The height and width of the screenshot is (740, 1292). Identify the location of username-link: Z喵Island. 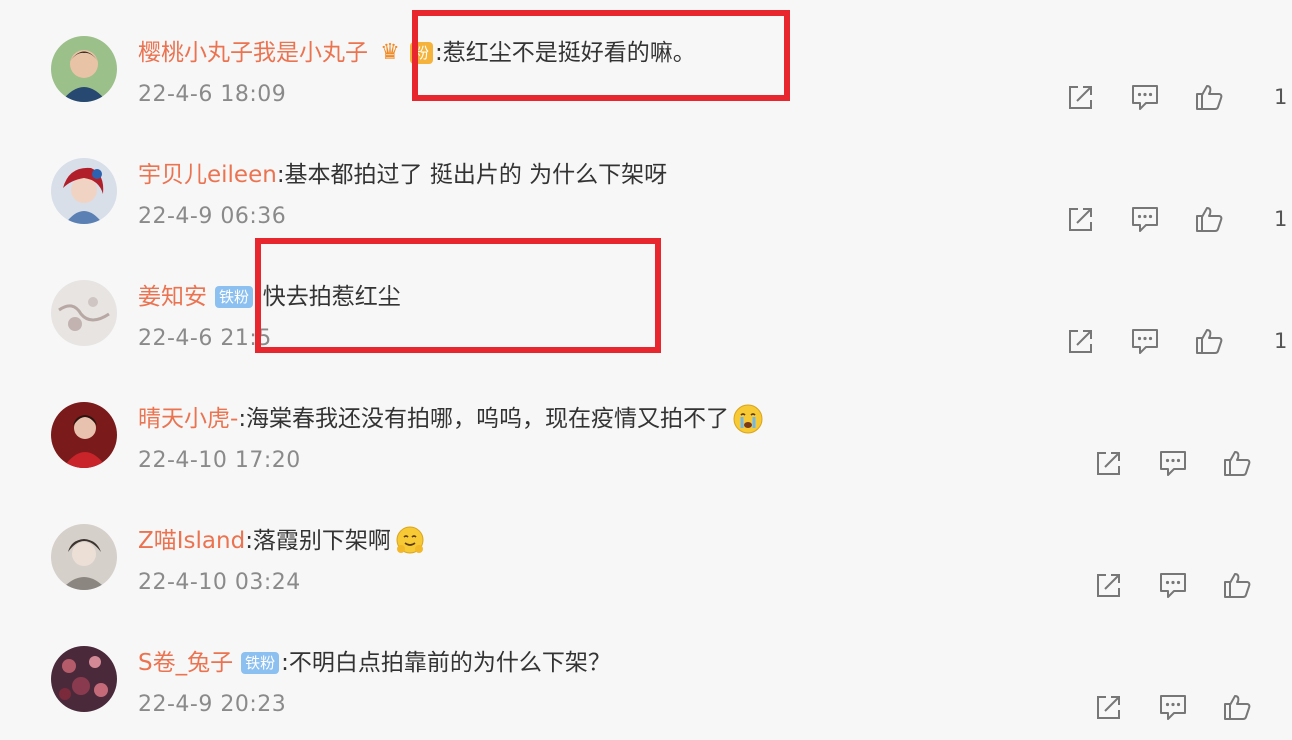
(191, 541).